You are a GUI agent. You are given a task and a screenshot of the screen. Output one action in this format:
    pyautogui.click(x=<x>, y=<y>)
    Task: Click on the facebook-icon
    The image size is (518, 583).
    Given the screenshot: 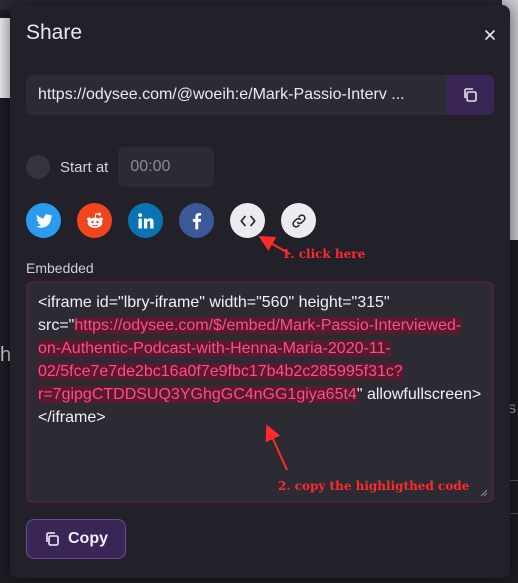 What is the action you would take?
    pyautogui.click(x=196, y=220)
    